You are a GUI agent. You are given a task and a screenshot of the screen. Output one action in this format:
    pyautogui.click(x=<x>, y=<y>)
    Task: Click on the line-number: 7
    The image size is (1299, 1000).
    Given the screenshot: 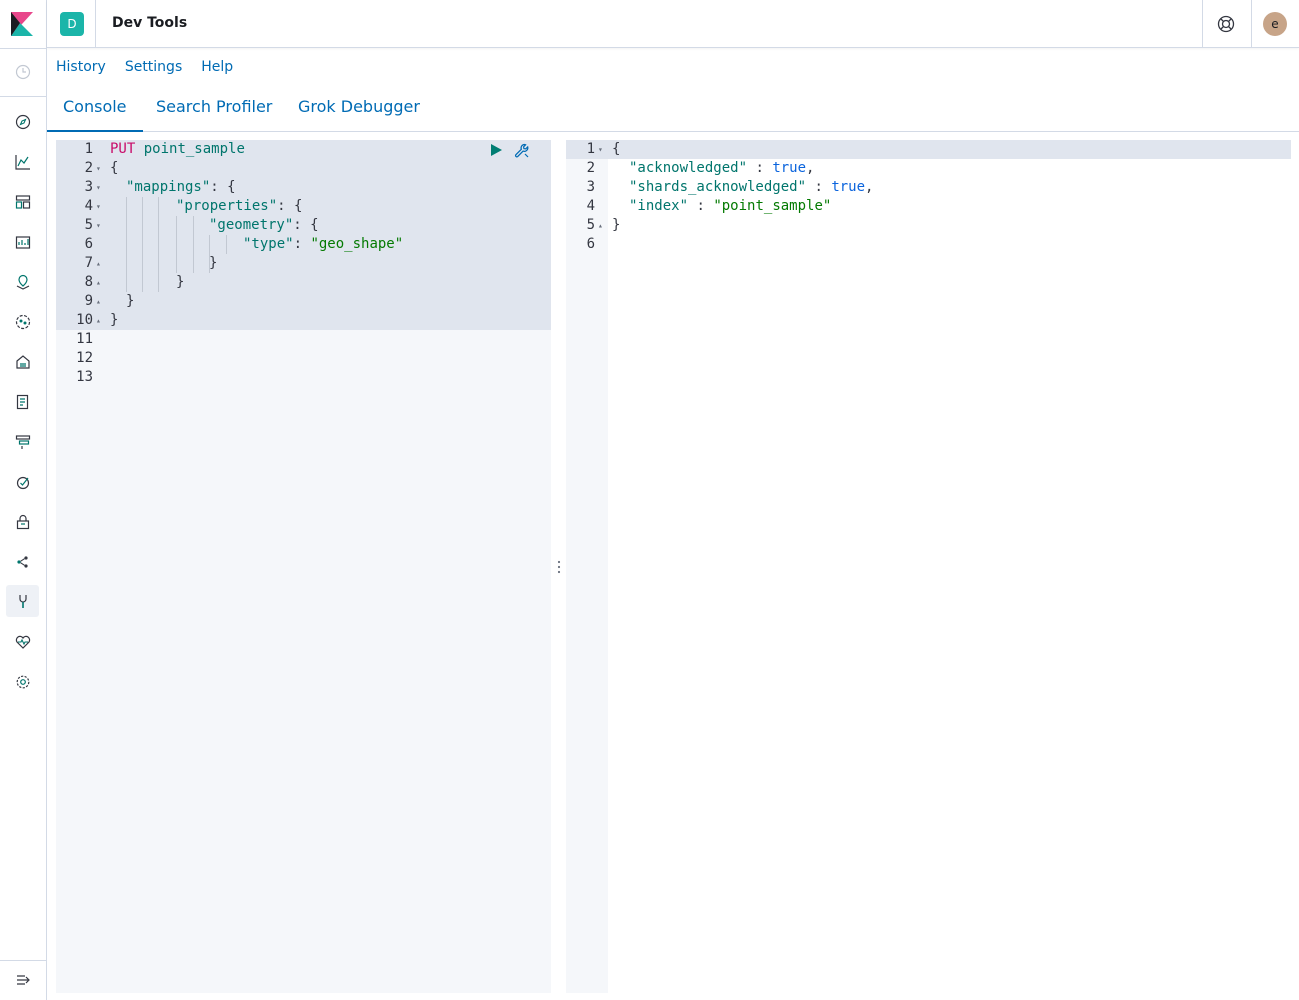 What is the action you would take?
    pyautogui.click(x=88, y=263)
    